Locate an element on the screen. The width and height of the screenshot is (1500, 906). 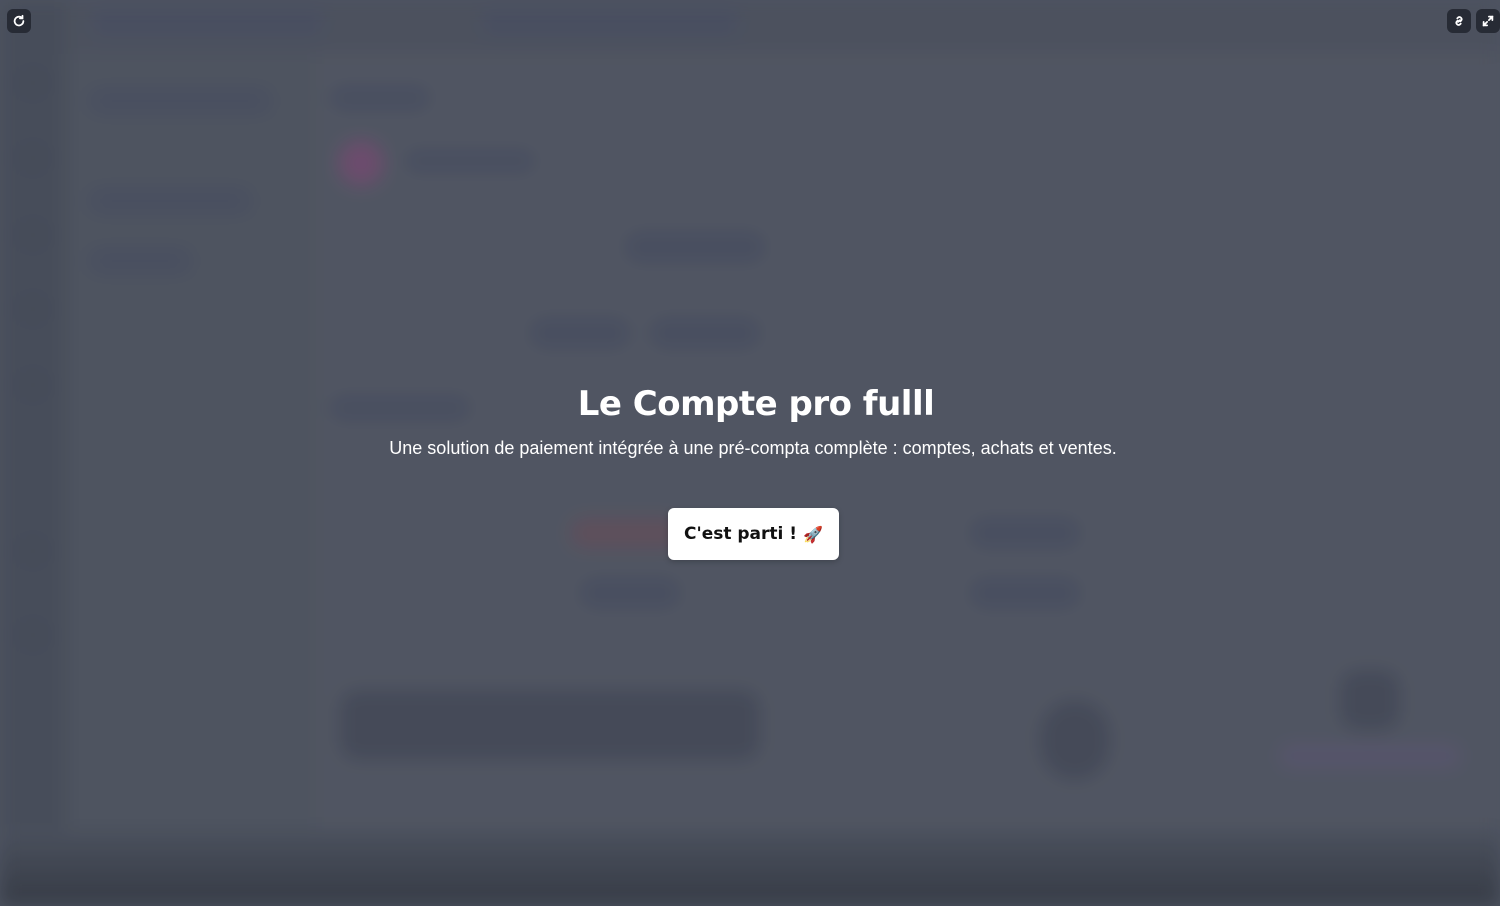
start-button-label: C'est parti ! is located at coordinates (741, 534).